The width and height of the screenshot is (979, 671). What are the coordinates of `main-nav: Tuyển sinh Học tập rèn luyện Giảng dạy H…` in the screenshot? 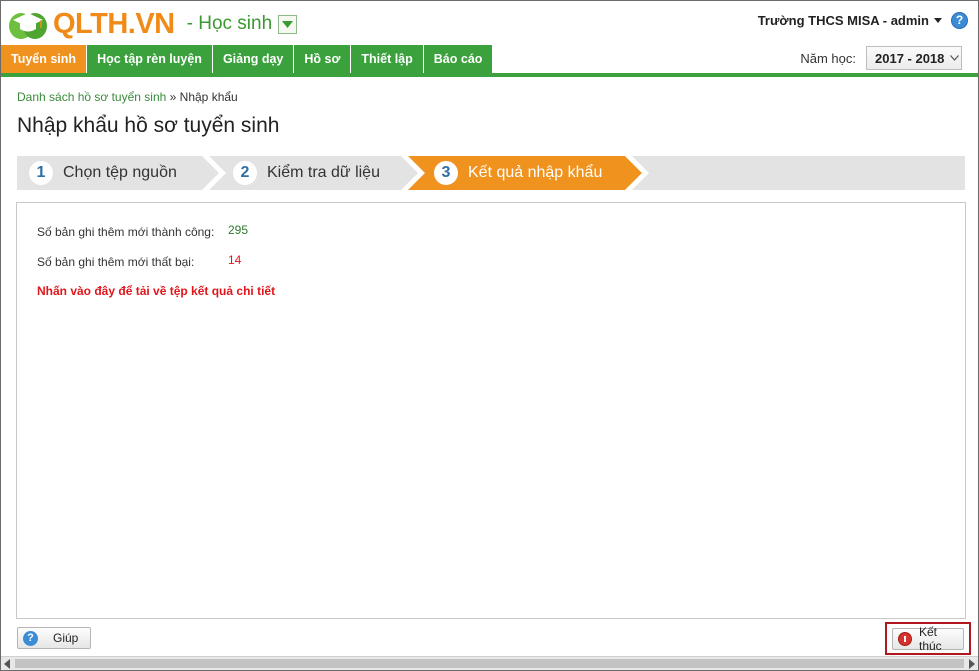 It's located at (489, 61).